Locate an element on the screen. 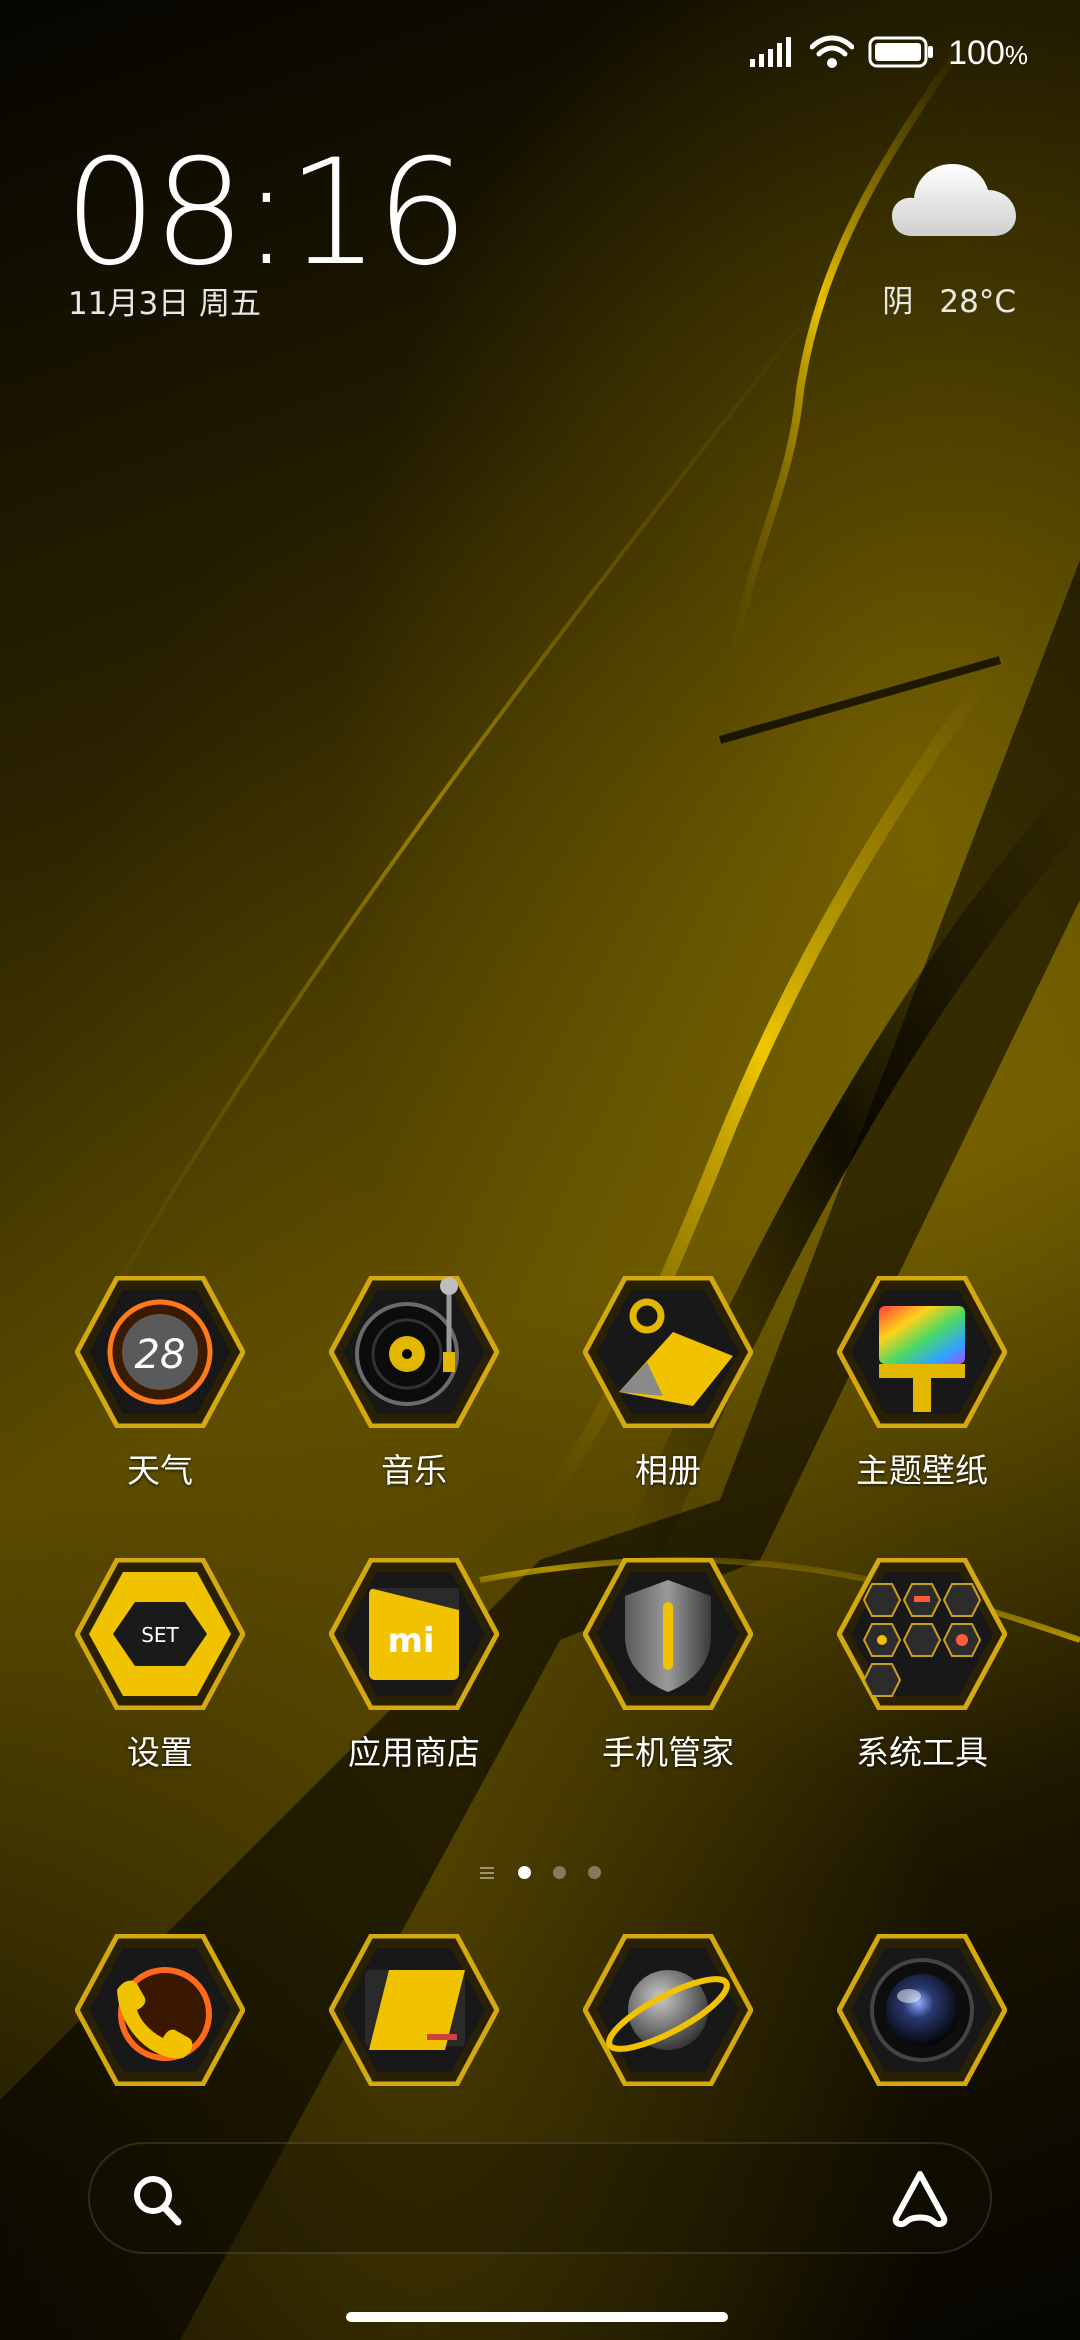 The width and height of the screenshot is (1080, 2340). security-app-icon is located at coordinates (668, 1634).